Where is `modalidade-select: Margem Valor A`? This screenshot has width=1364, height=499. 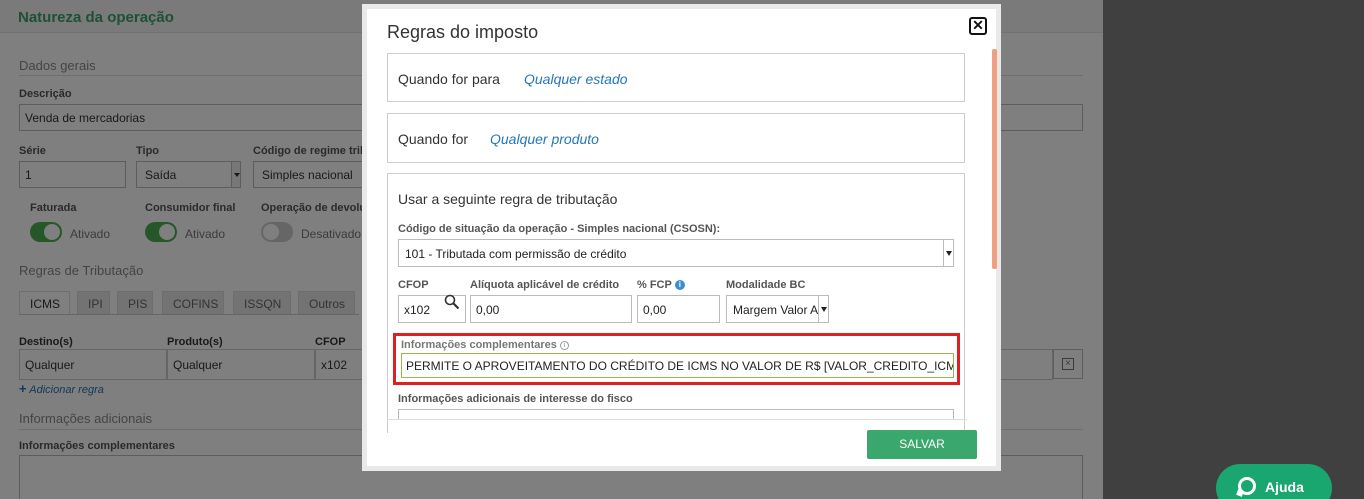 modalidade-select: Margem Valor A is located at coordinates (777, 309).